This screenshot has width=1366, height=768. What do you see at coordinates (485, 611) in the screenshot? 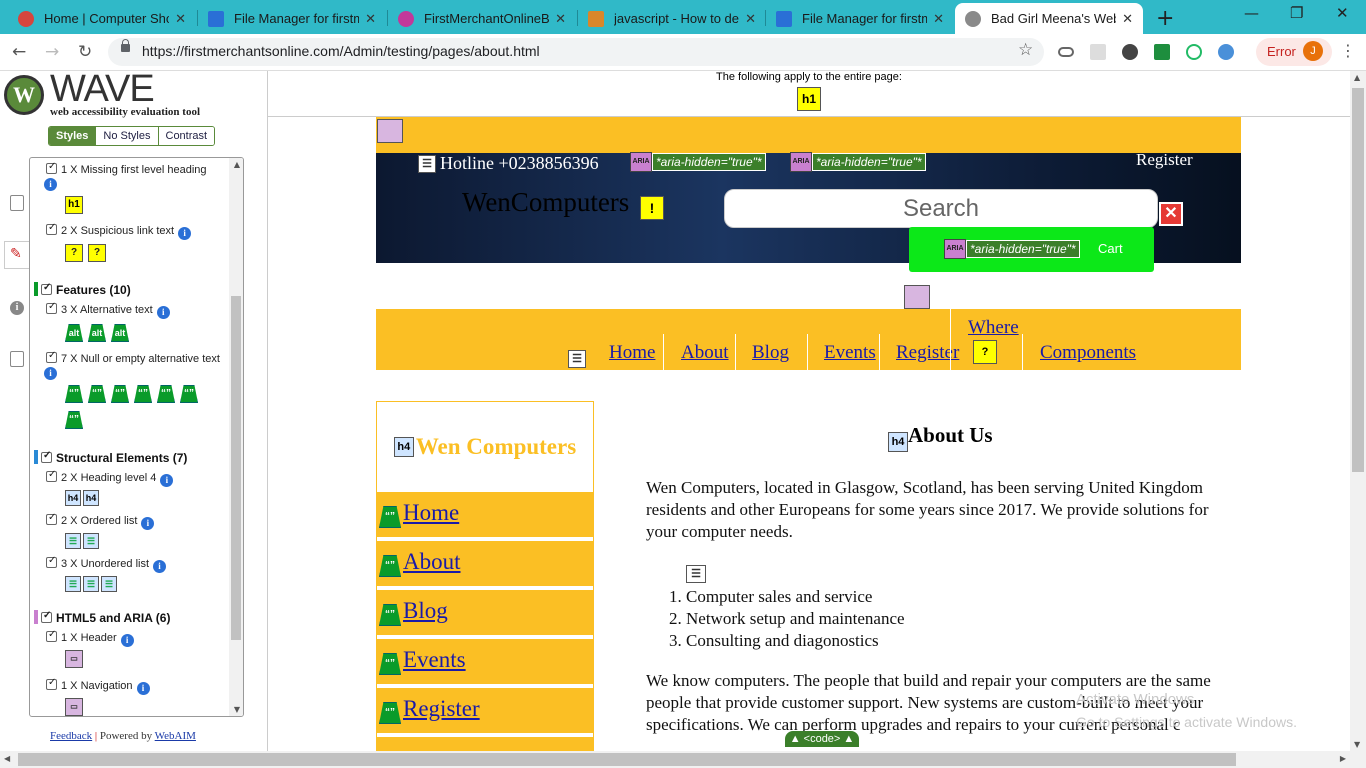
I see `side-link-blog: “” Blog` at bounding box center [485, 611].